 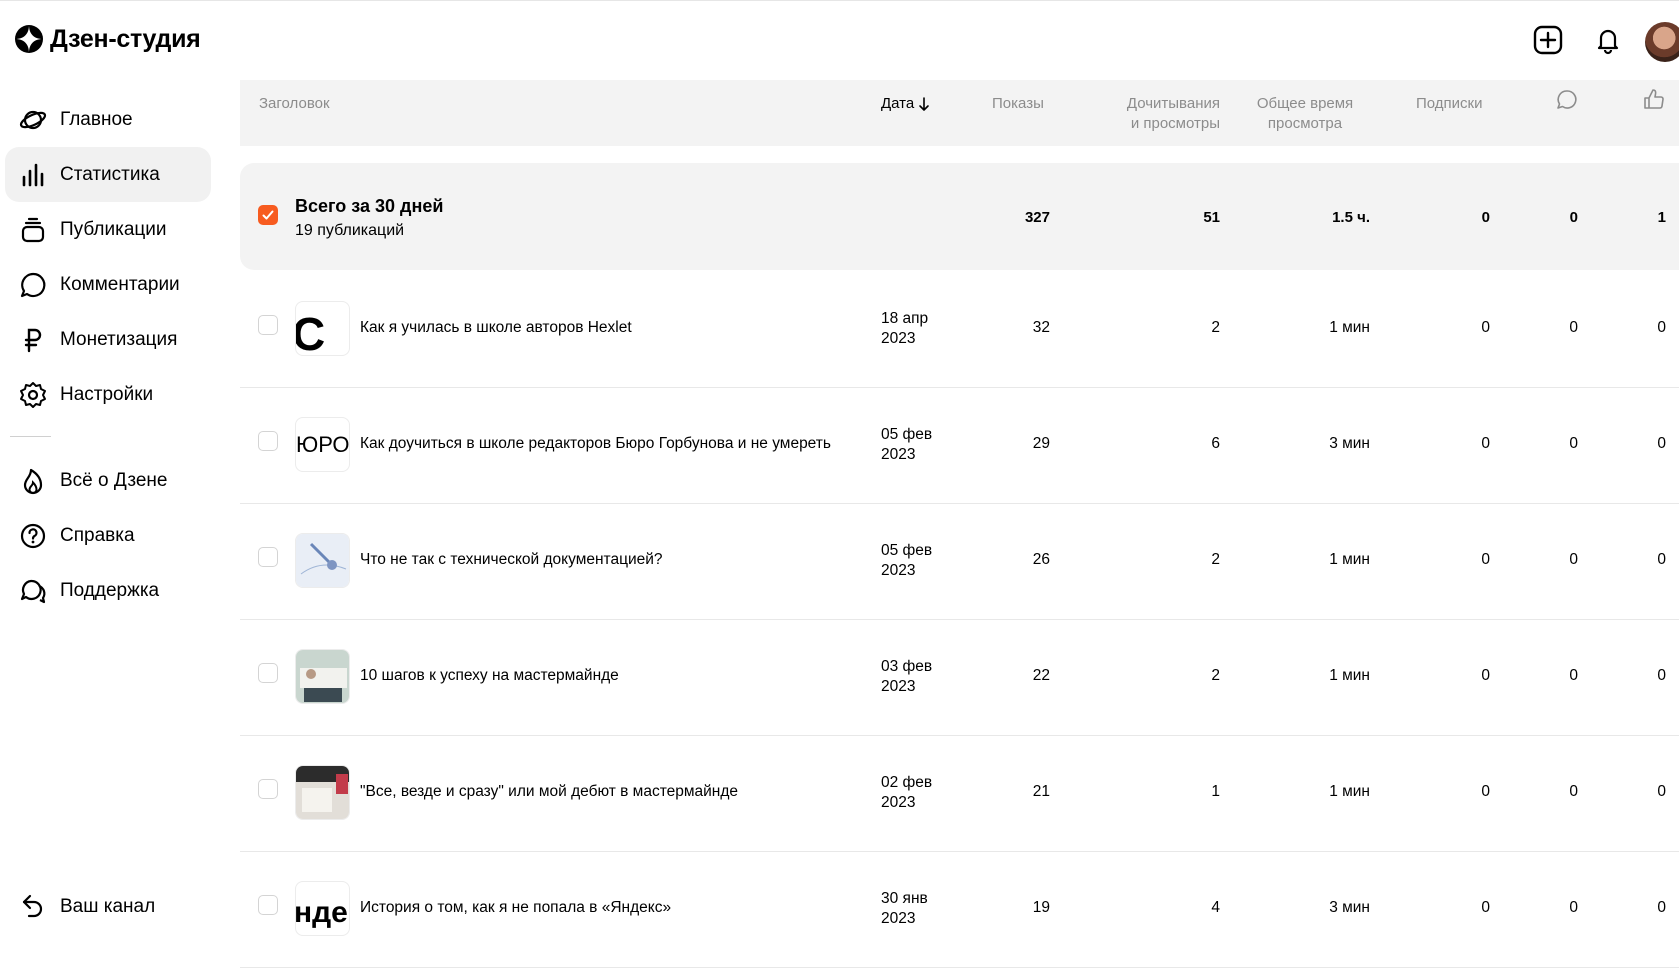 What do you see at coordinates (323, 912) in the screenshot?
I see `svg-text: ндеl` at bounding box center [323, 912].